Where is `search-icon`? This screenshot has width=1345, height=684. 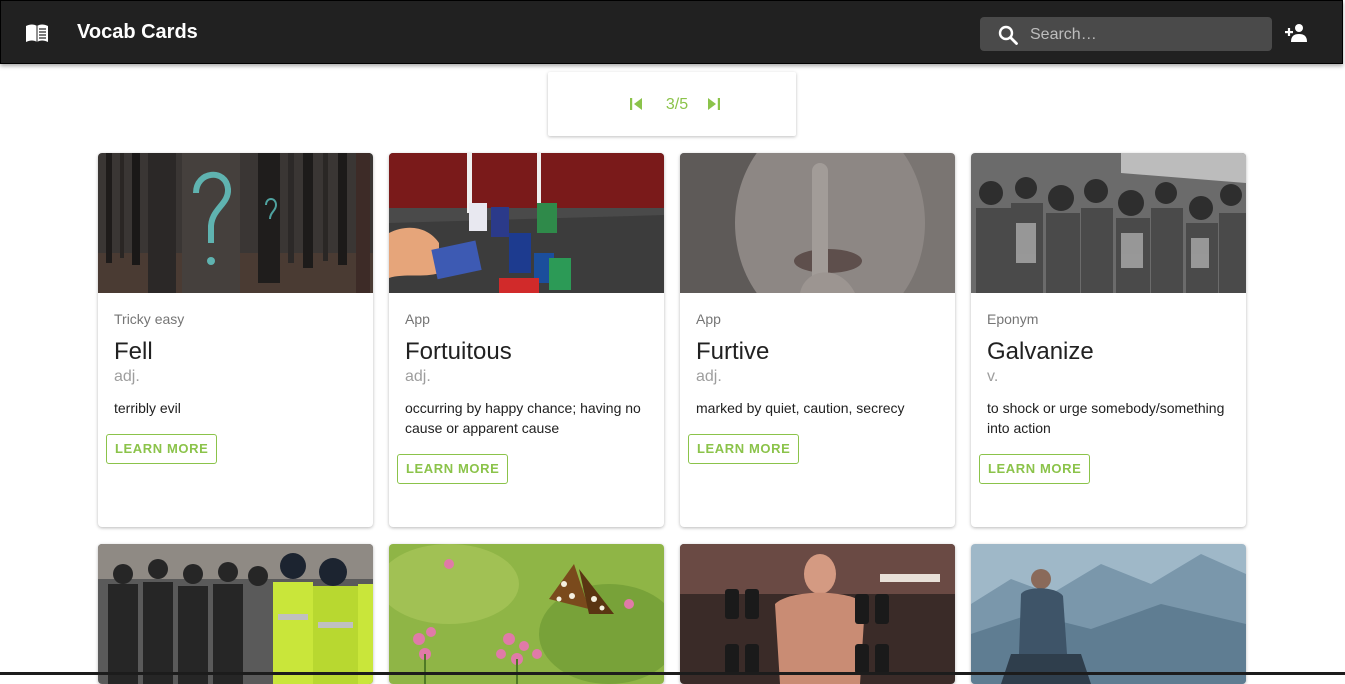
search-icon is located at coordinates (1008, 35).